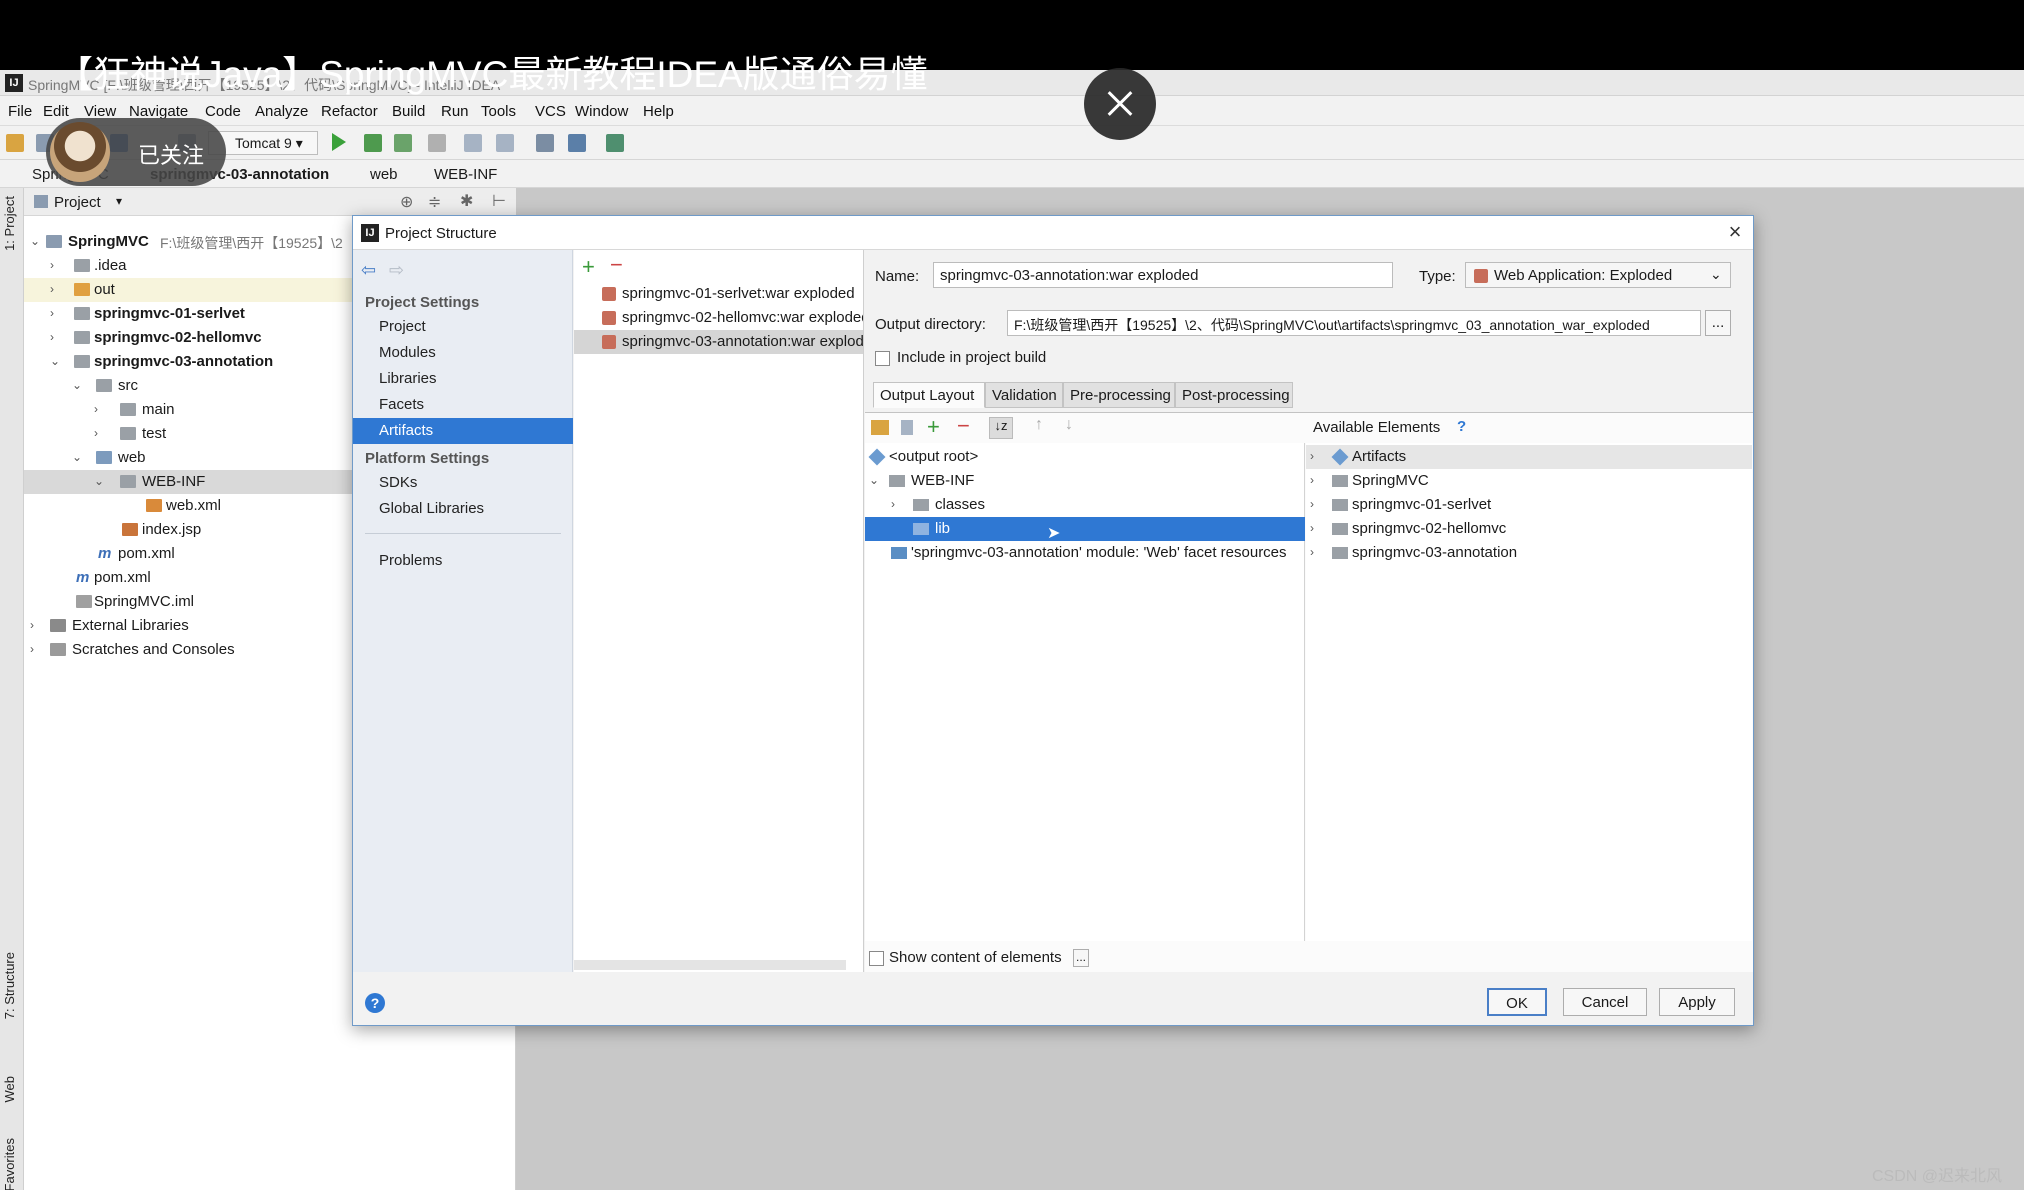 The image size is (2024, 1190). Describe the element at coordinates (463, 561) in the screenshot. I see `nav-problems: Problems` at that location.